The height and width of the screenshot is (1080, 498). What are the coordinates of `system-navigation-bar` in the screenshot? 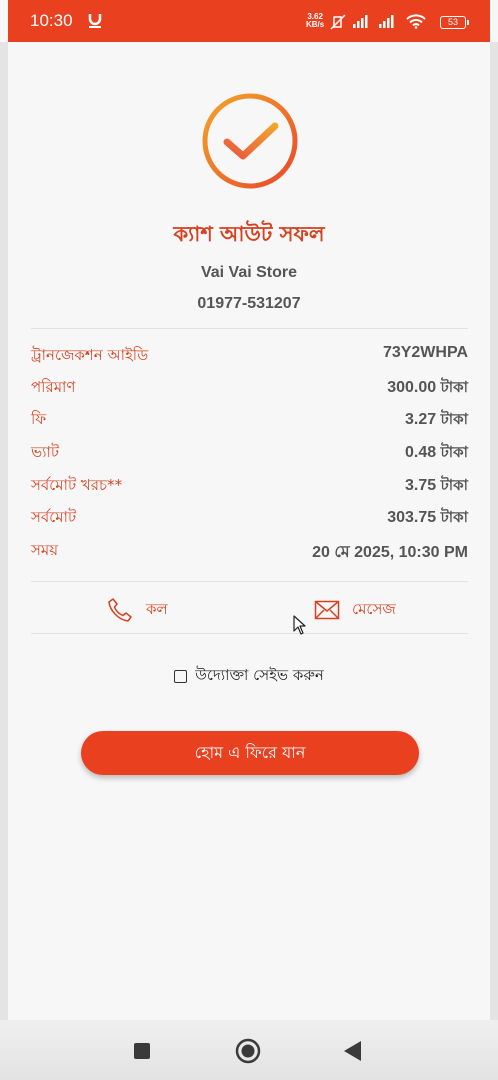 It's located at (249, 1050).